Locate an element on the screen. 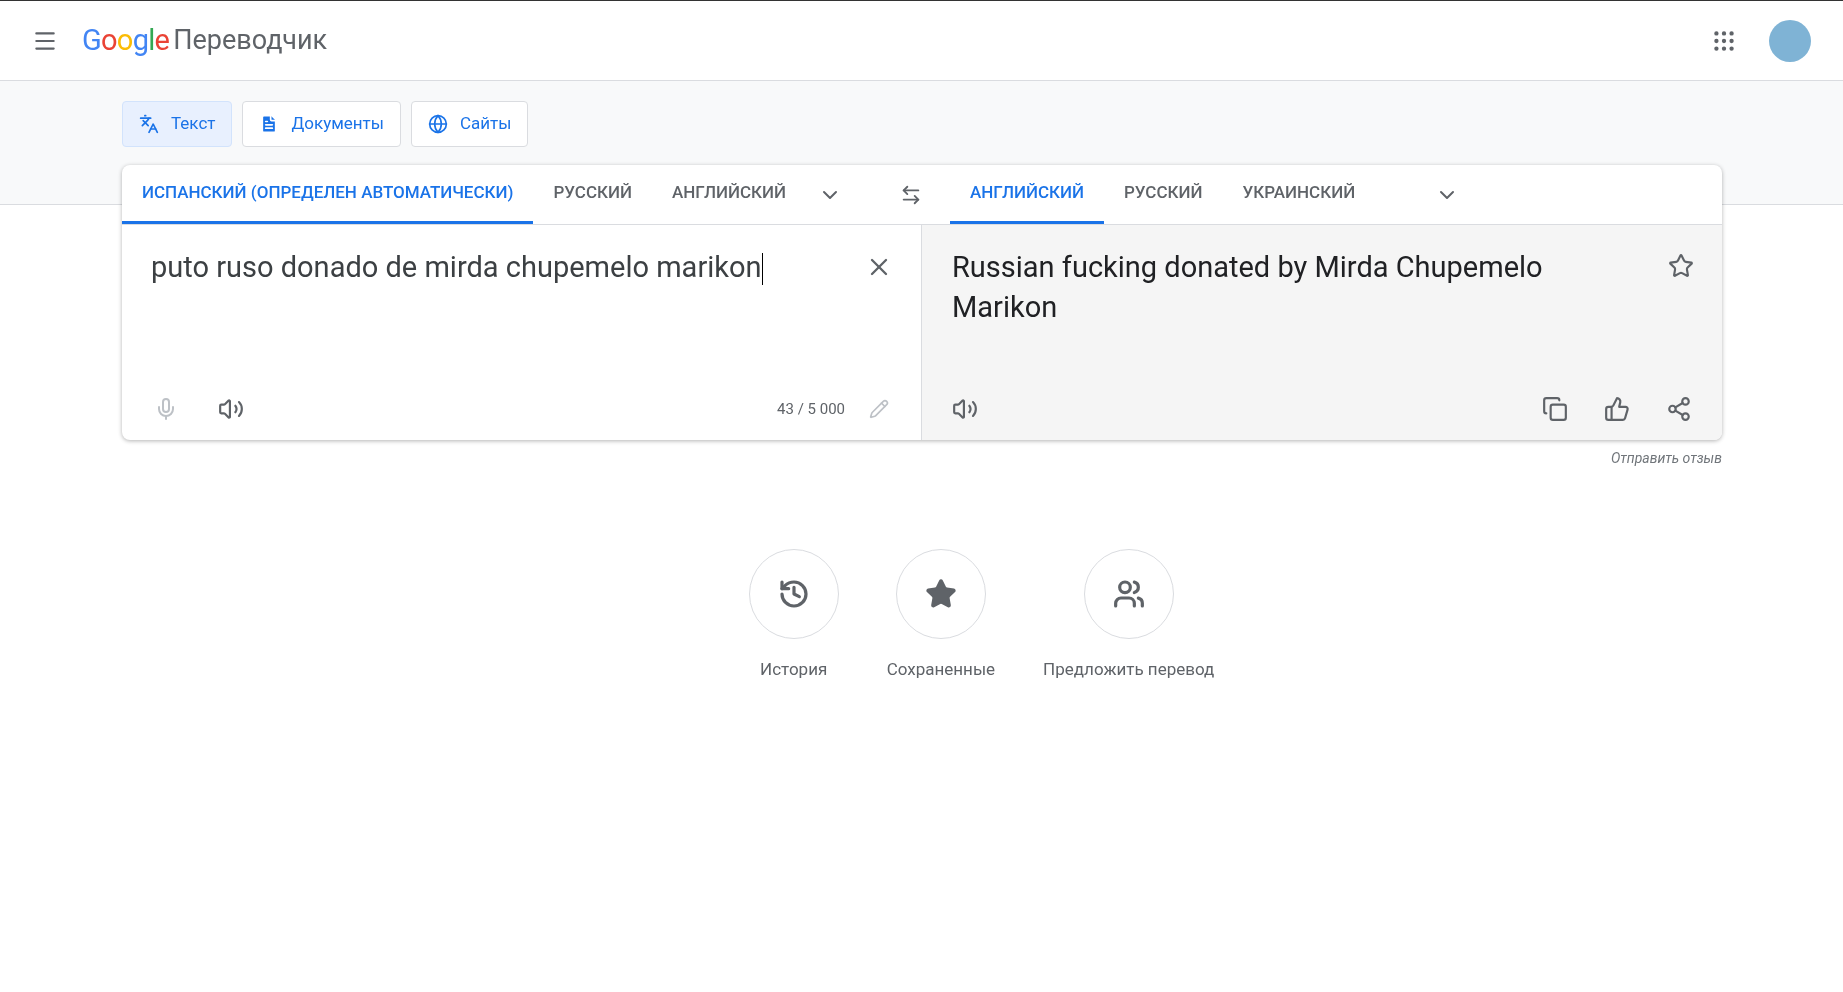  mode-tab: Текст is located at coordinates (177, 124).